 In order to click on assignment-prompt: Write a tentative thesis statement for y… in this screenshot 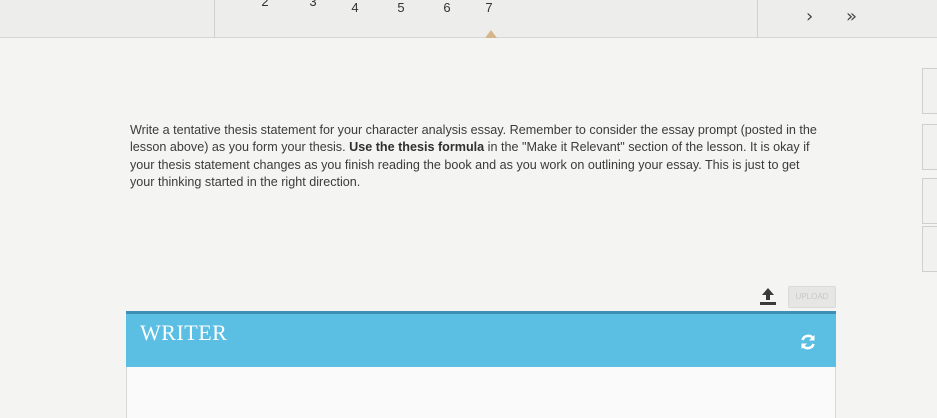, I will do `click(475, 157)`.